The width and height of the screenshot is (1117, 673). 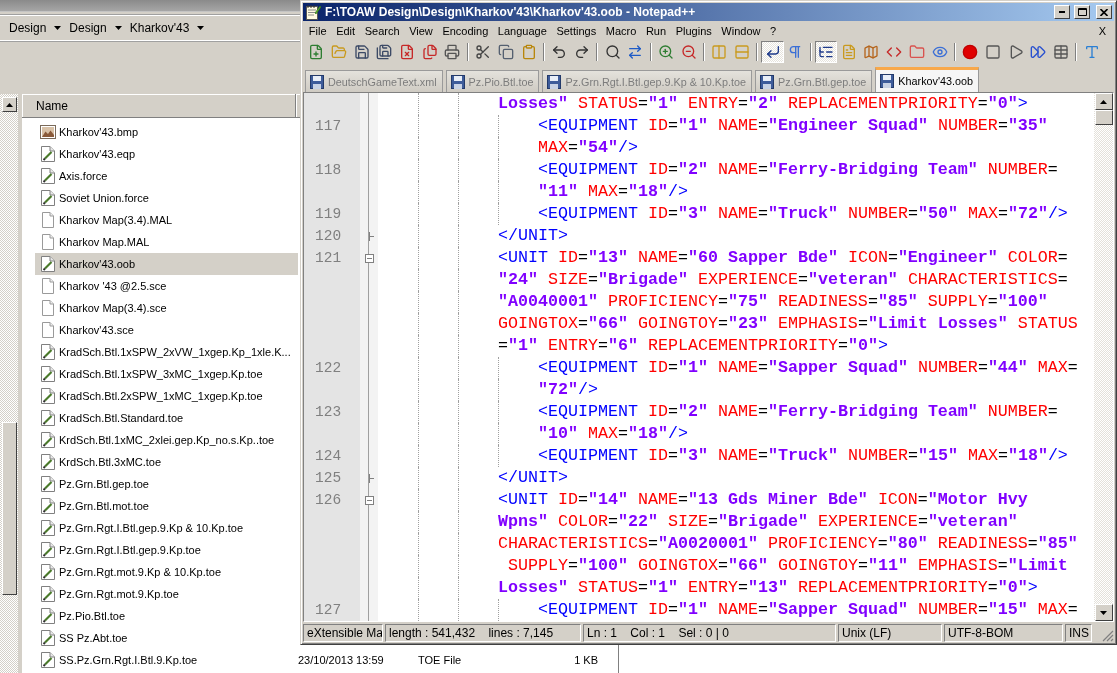 What do you see at coordinates (382, 30) in the screenshot?
I see `menu-item: Search` at bounding box center [382, 30].